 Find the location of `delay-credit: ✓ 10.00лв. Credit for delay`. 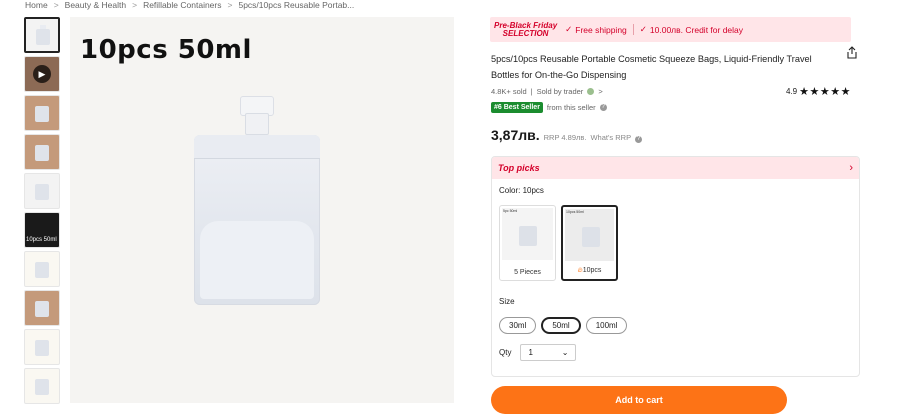

delay-credit: ✓ 10.00лв. Credit for delay is located at coordinates (691, 29).